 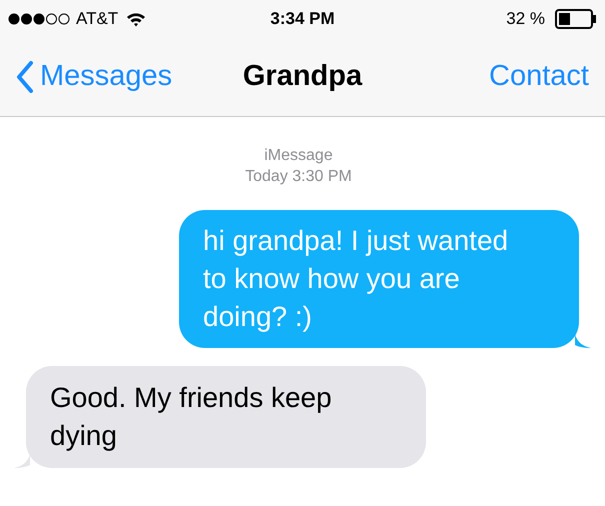 I want to click on service-label: iMessage, so click(x=298, y=156).